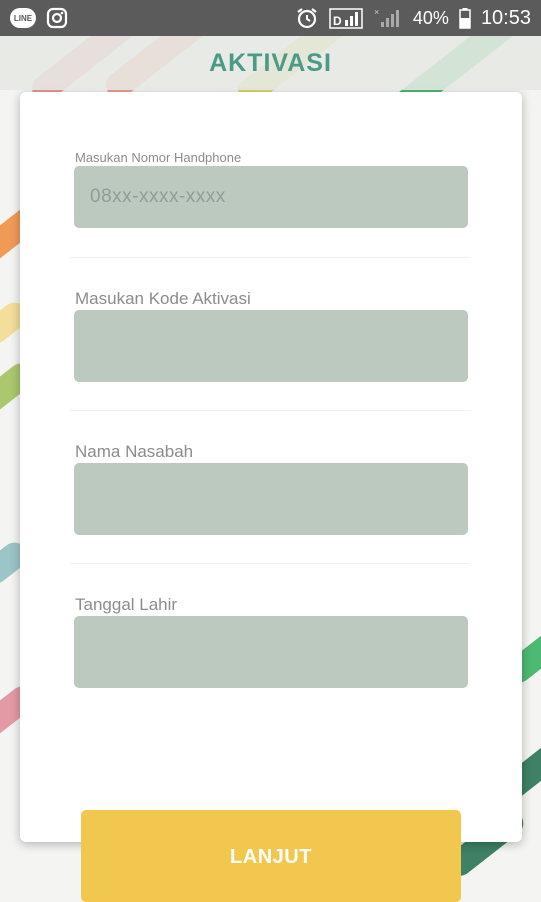 The height and width of the screenshot is (902, 541). Describe the element at coordinates (337, 21) in the screenshot. I see `svg-text: D` at that location.